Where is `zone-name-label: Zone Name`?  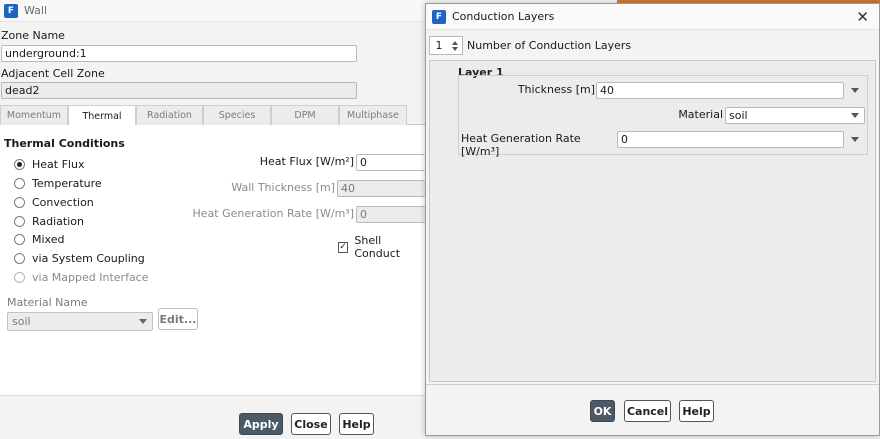 zone-name-label: Zone Name is located at coordinates (33, 35).